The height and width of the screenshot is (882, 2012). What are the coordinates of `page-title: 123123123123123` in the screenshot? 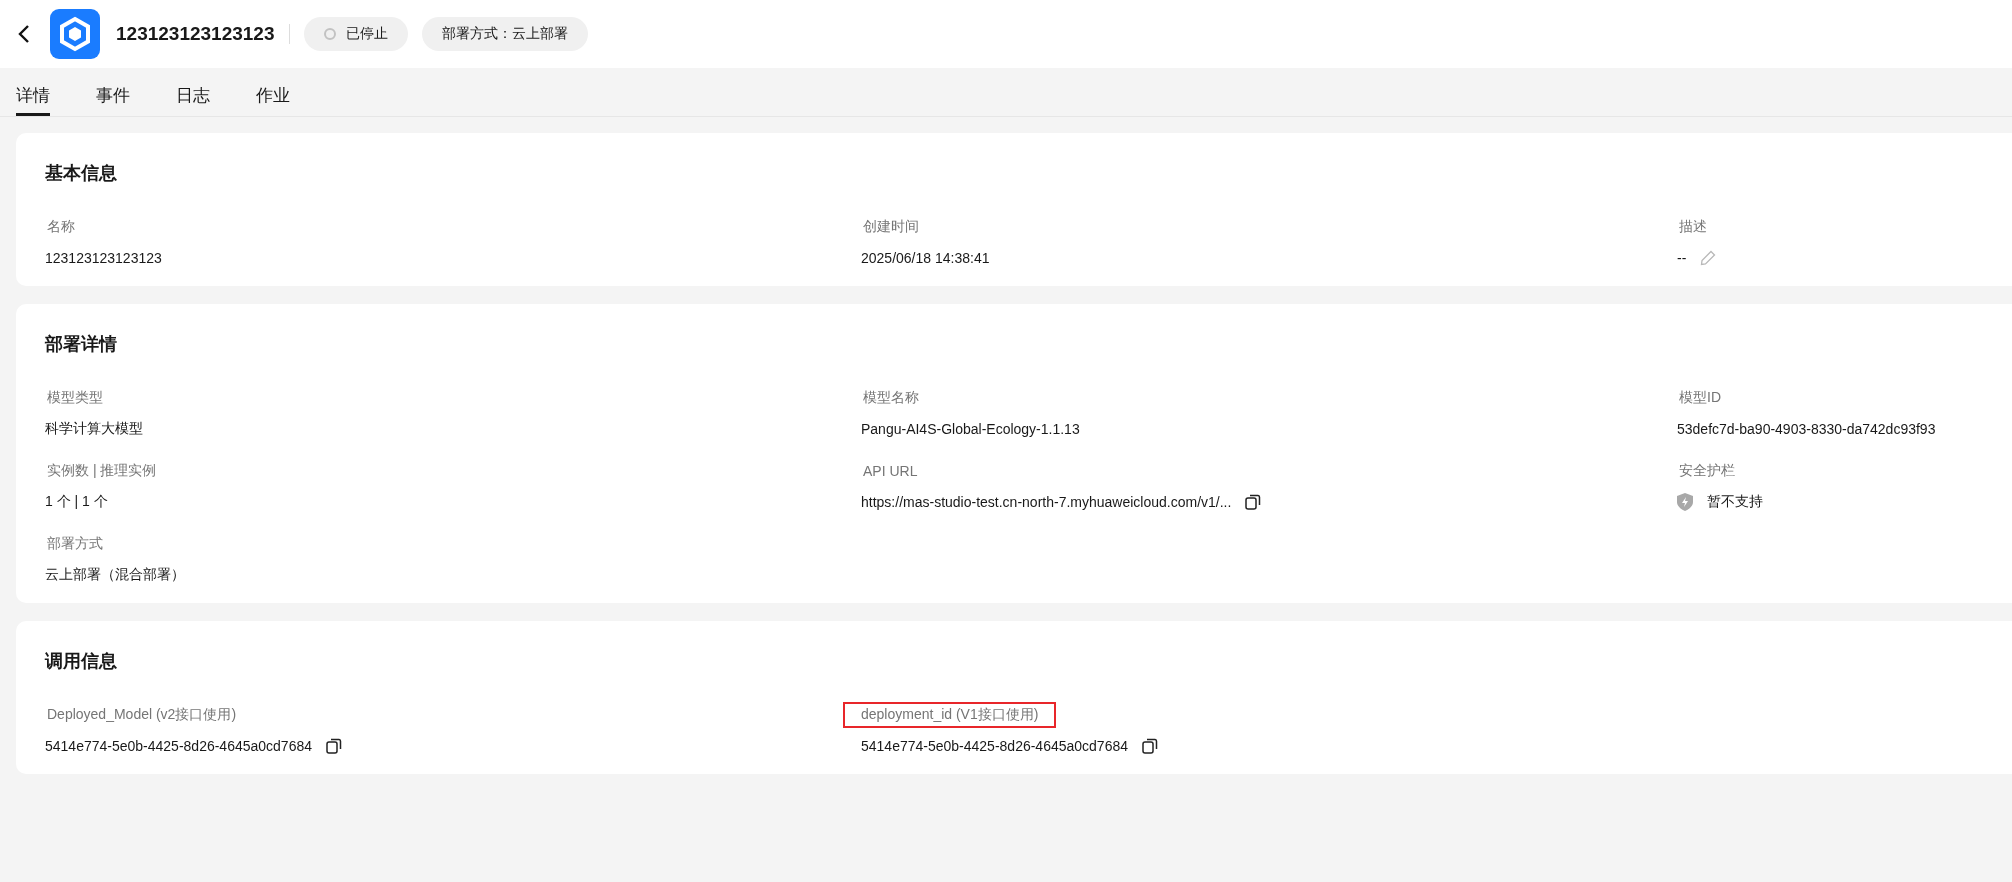 It's located at (195, 34).